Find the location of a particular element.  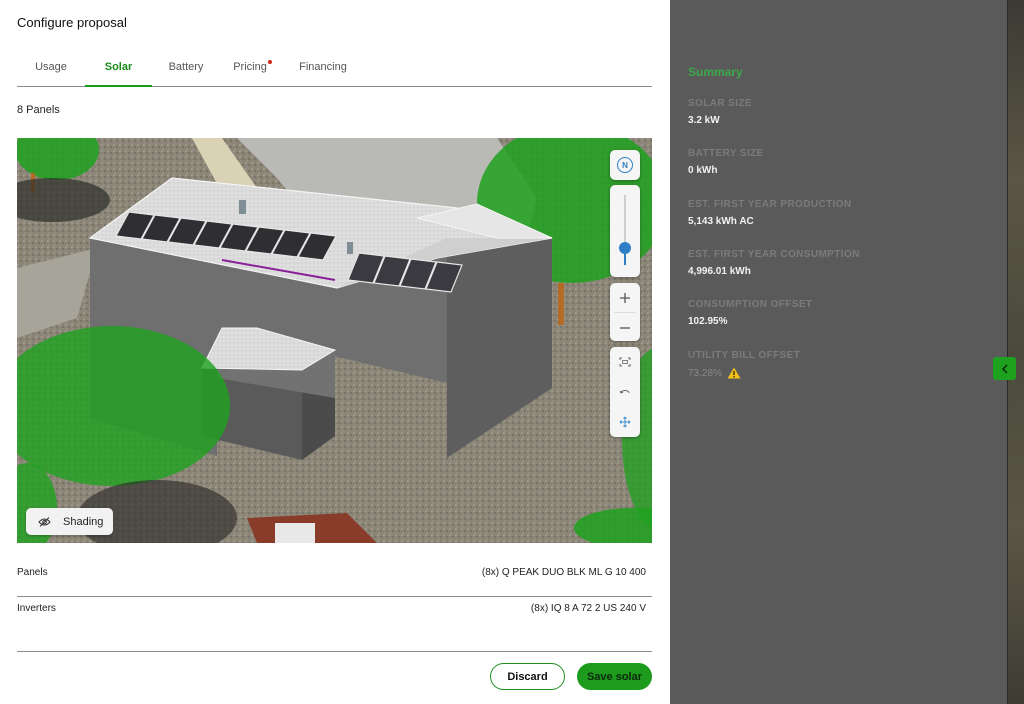

minus-icon is located at coordinates (625, 327).